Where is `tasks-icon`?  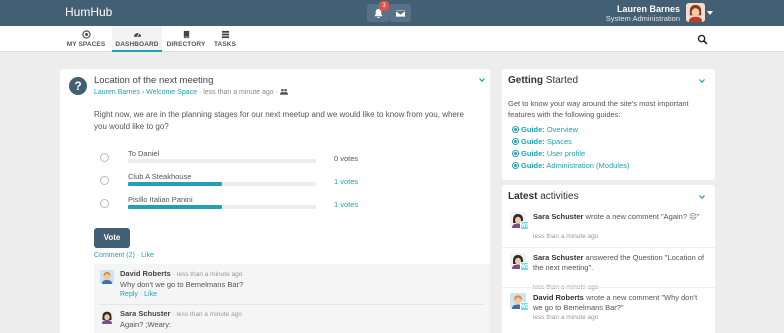 tasks-icon is located at coordinates (225, 34).